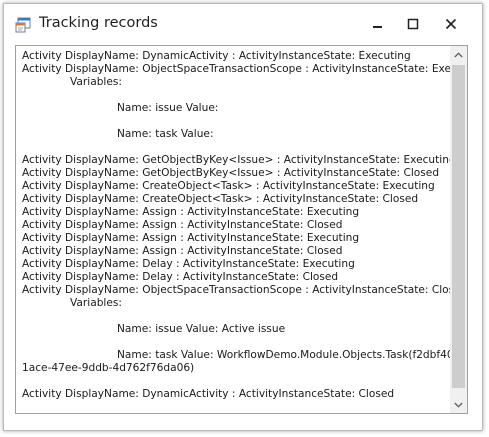  What do you see at coordinates (165, 134) in the screenshot?
I see `log-line: Name: task Value:` at bounding box center [165, 134].